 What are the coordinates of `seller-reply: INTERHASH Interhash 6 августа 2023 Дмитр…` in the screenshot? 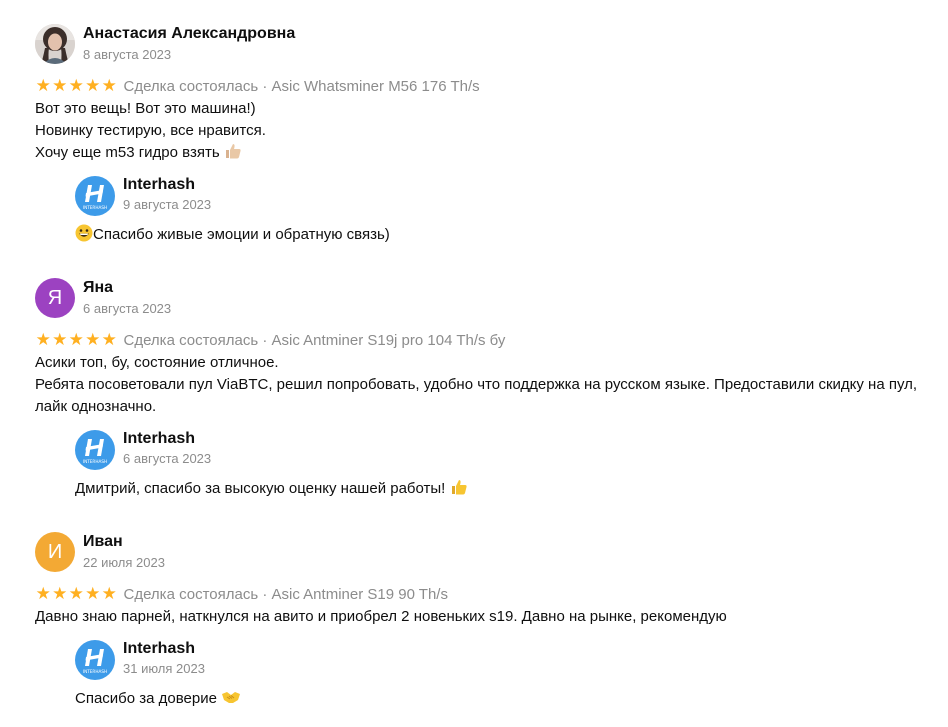 It's located at (495, 463).